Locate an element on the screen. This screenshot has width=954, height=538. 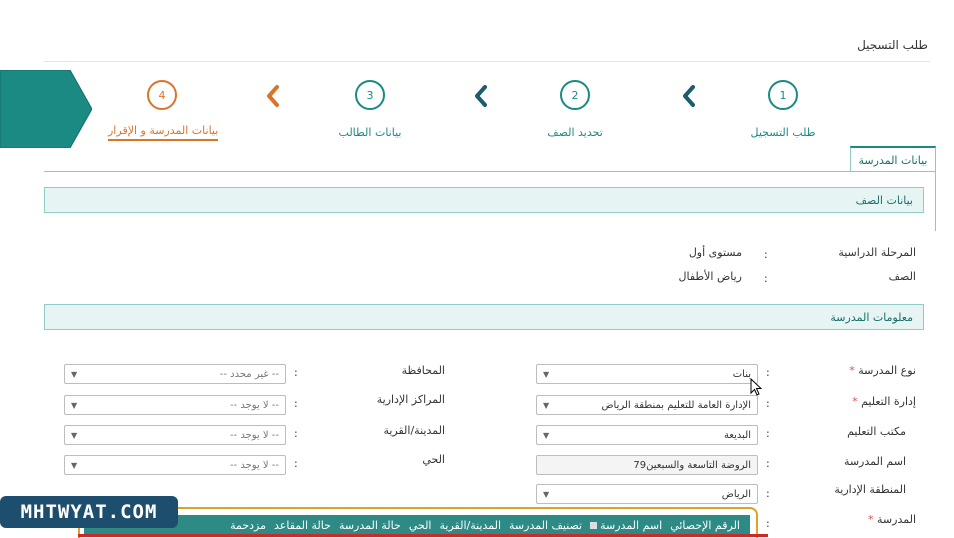
grid-col-district: الحي is located at coordinates (420, 525).